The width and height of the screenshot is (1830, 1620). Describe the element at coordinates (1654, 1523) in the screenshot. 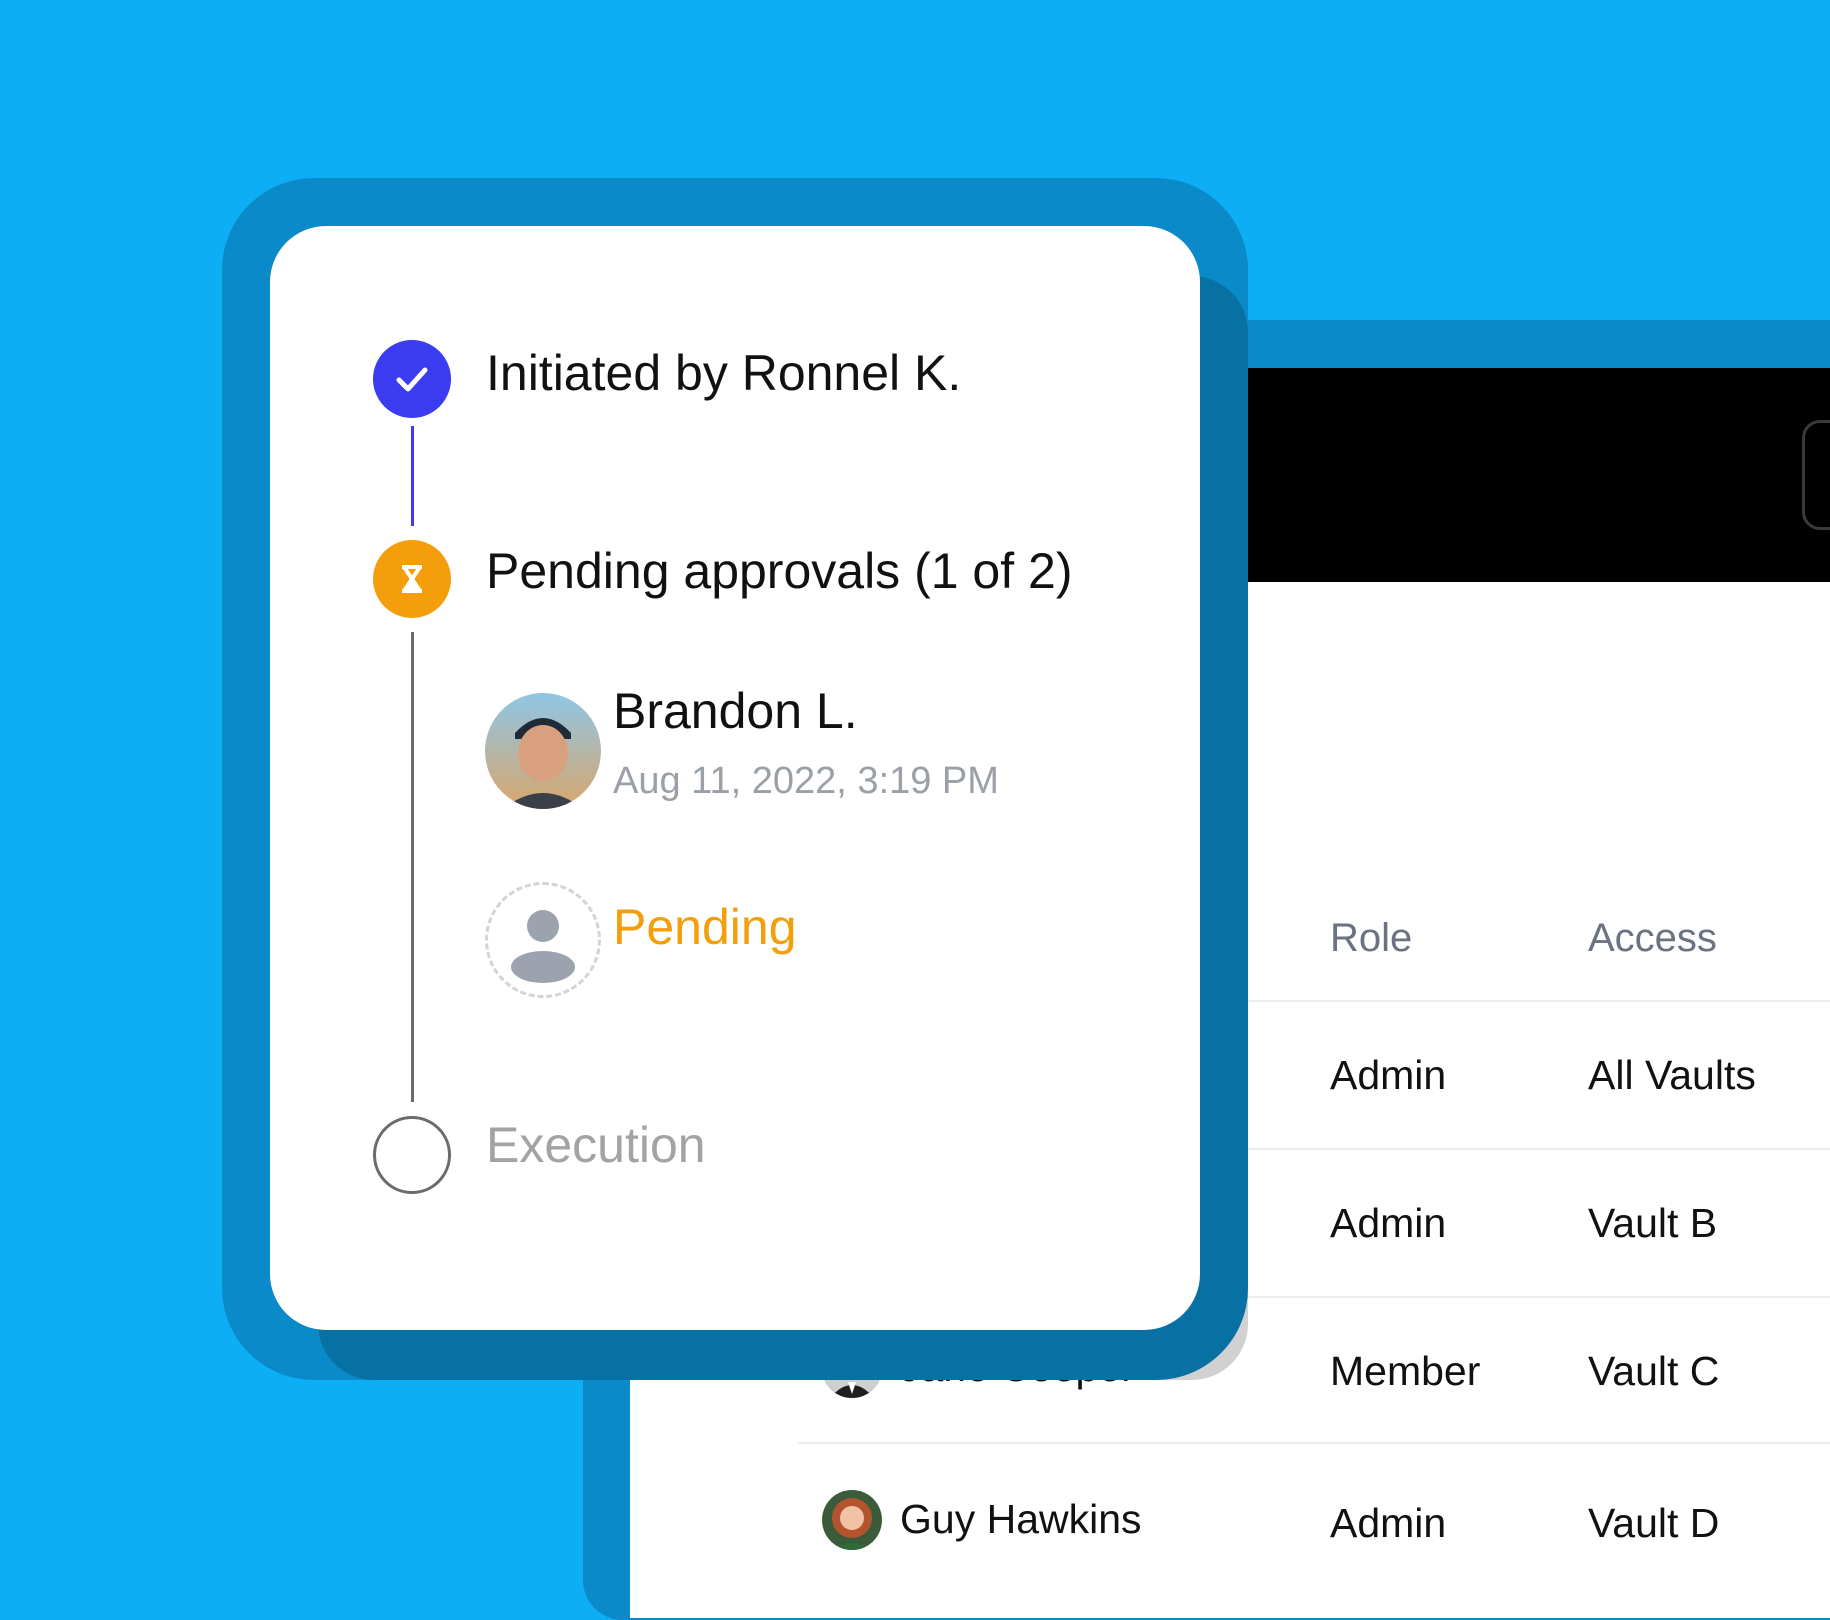

I see `row-4-access: Vault D` at that location.